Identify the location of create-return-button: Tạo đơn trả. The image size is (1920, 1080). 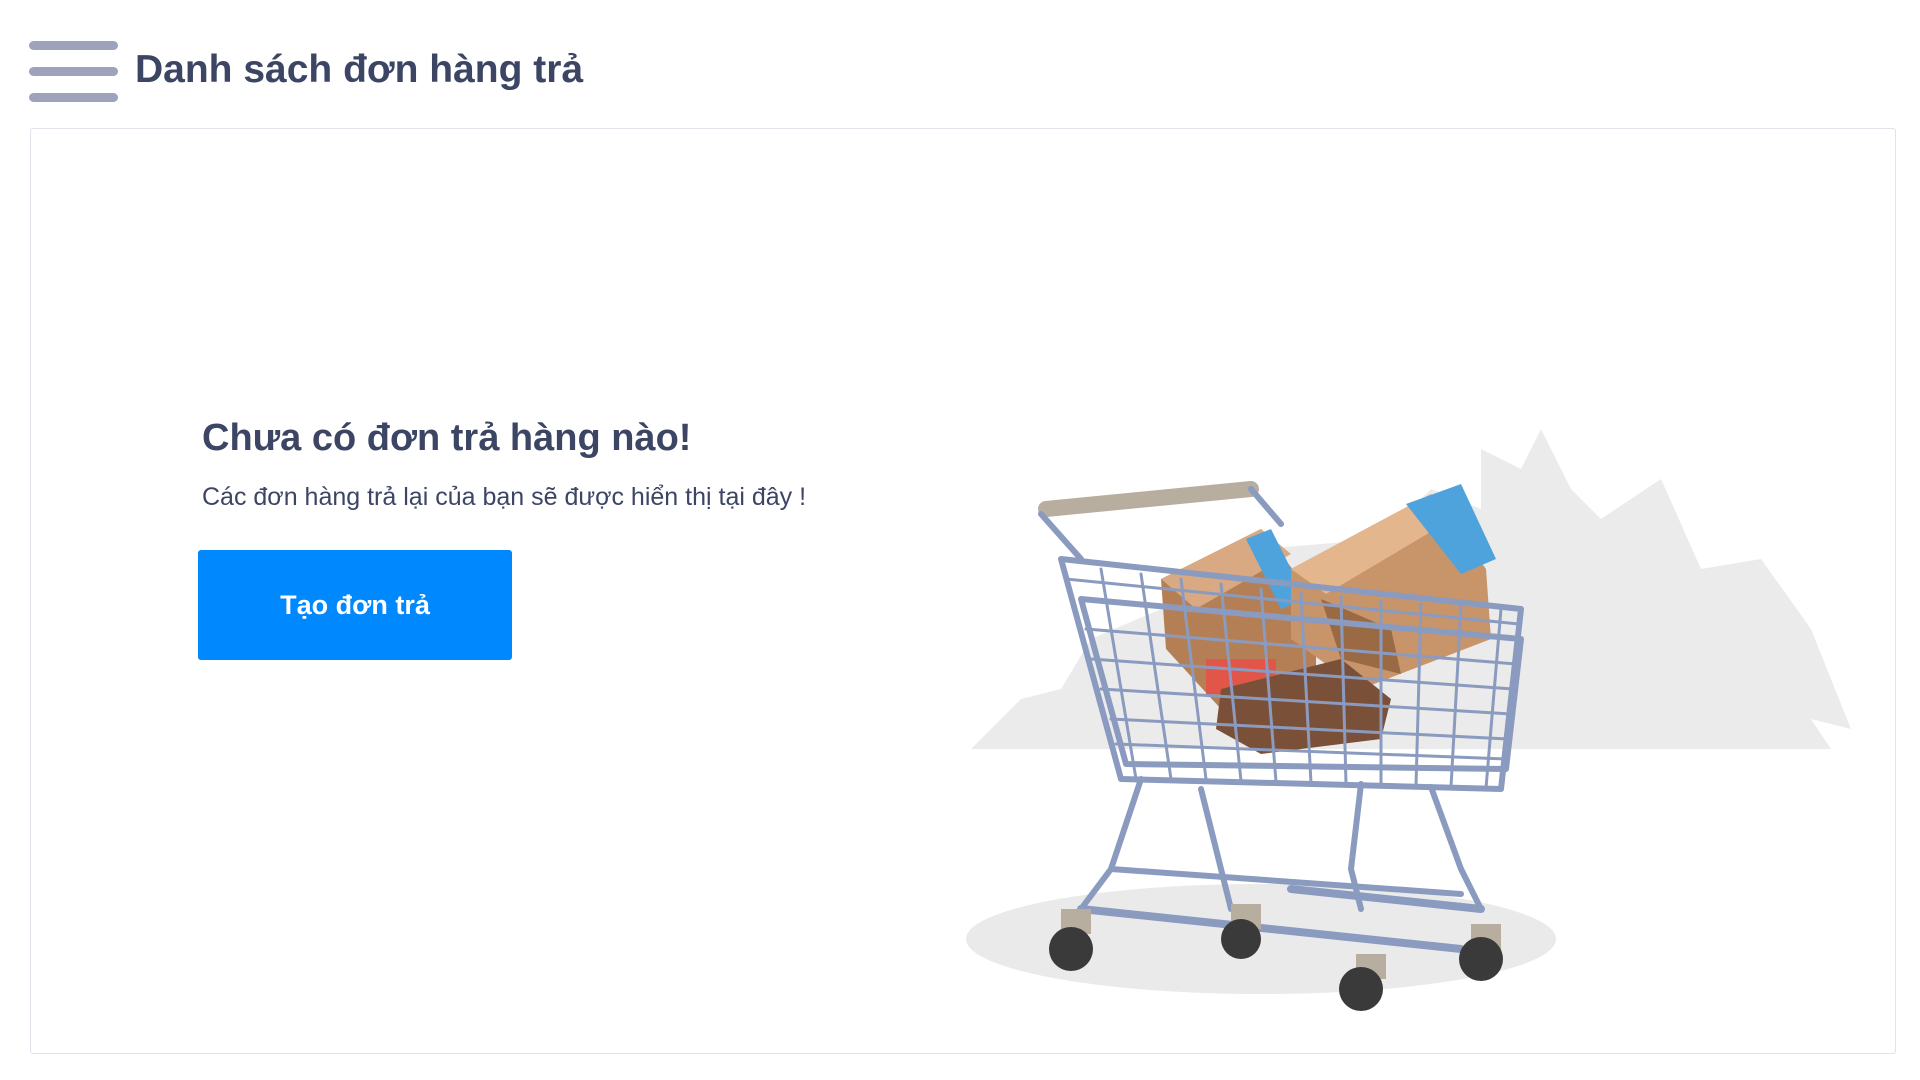
(355, 605).